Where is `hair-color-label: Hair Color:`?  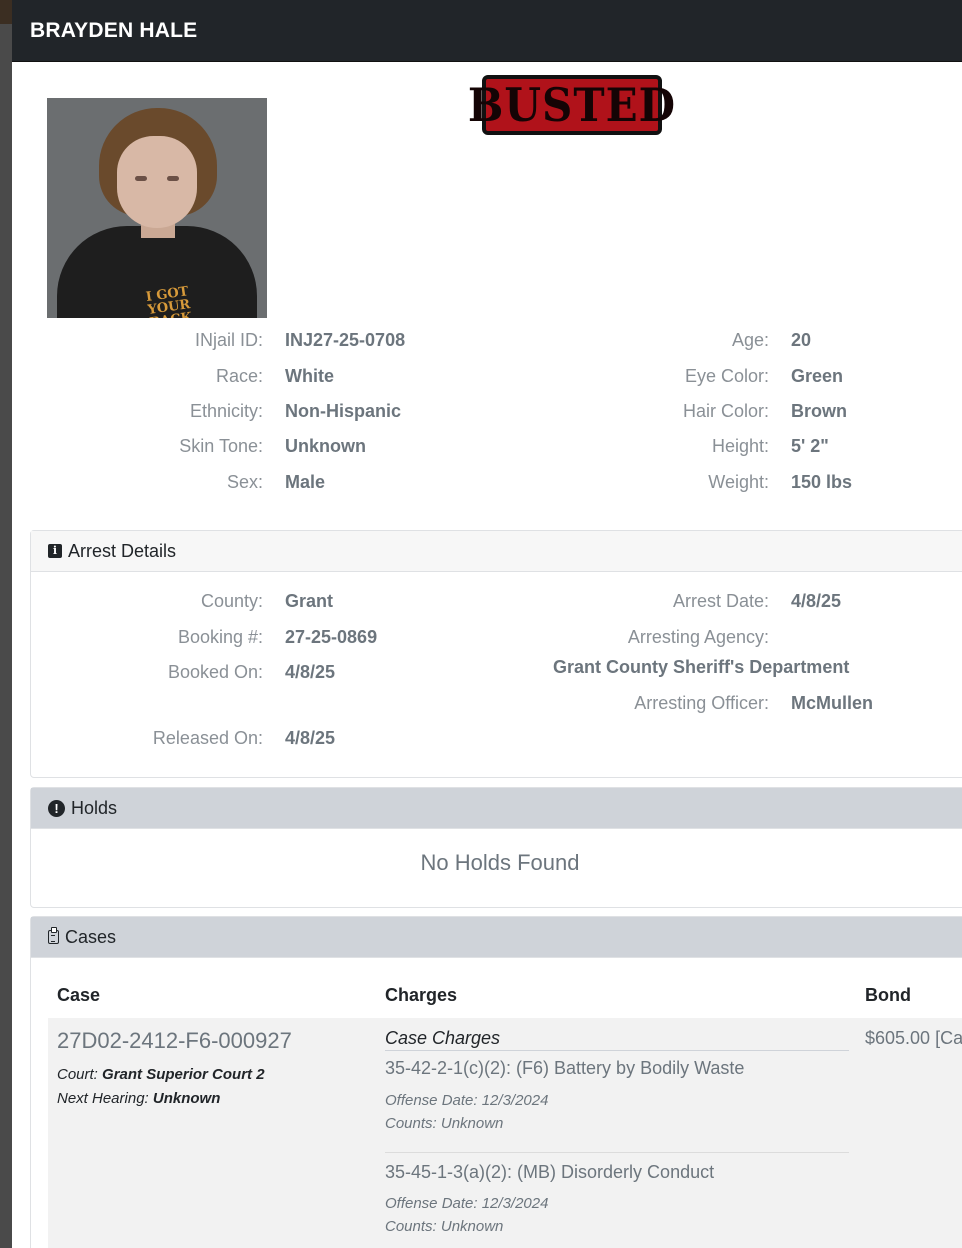
hair-color-label: Hair Color: is located at coordinates (725, 411).